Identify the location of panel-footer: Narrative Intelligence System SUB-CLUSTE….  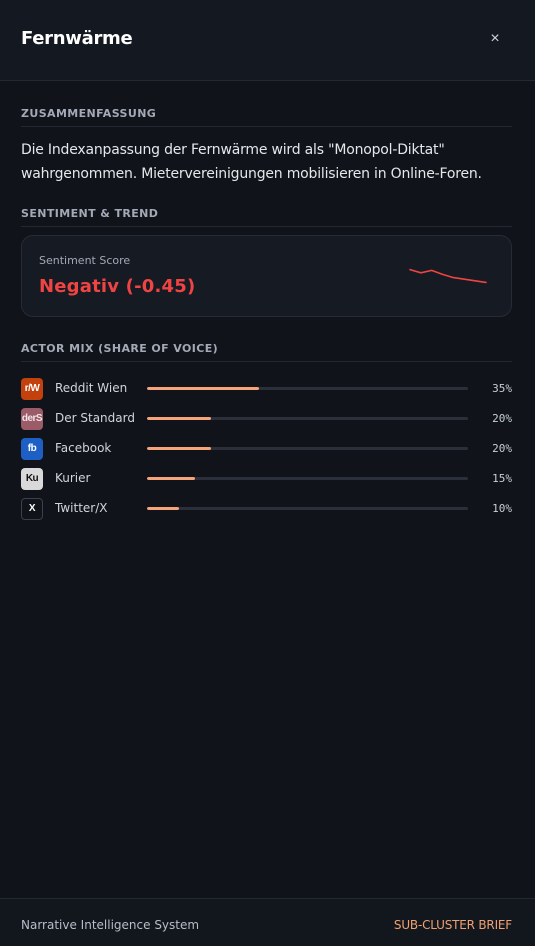
(267, 922).